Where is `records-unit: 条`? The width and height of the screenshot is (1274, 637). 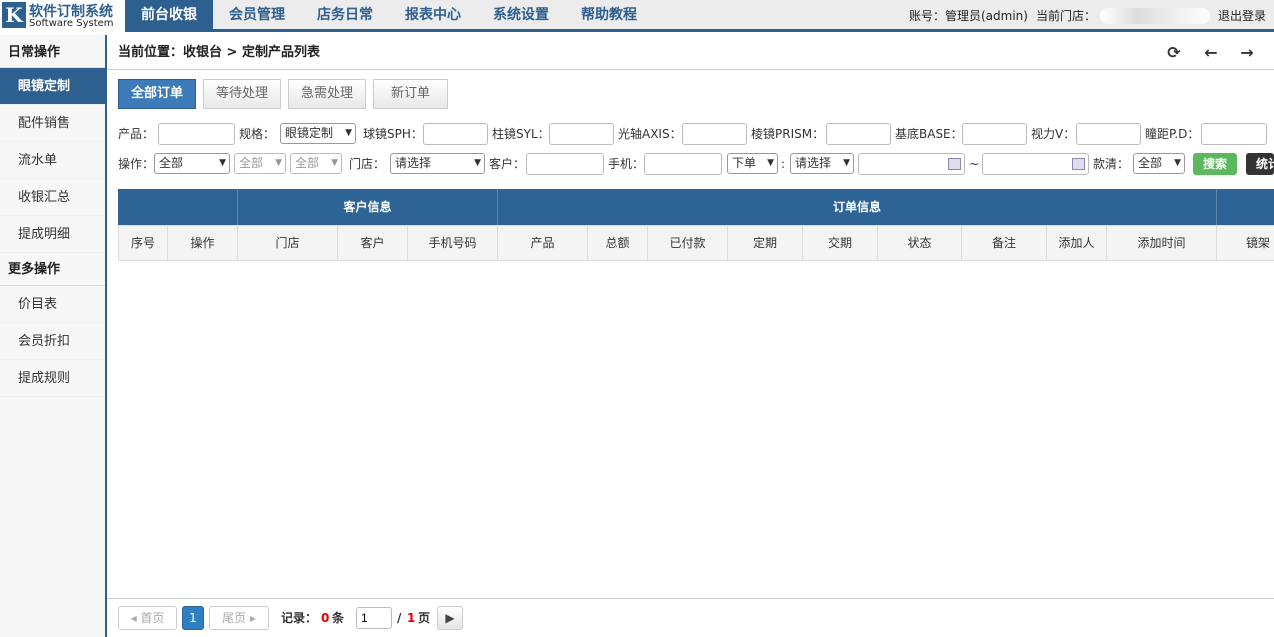
records-unit: 条 is located at coordinates (338, 618).